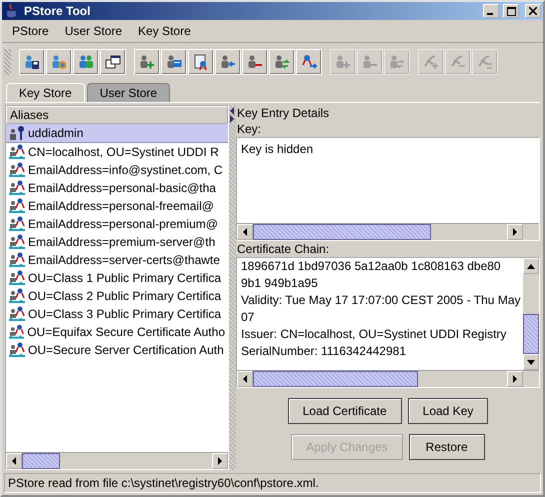  I want to click on alias-item: EmailAddress=personal-basic@tha, so click(117, 188).